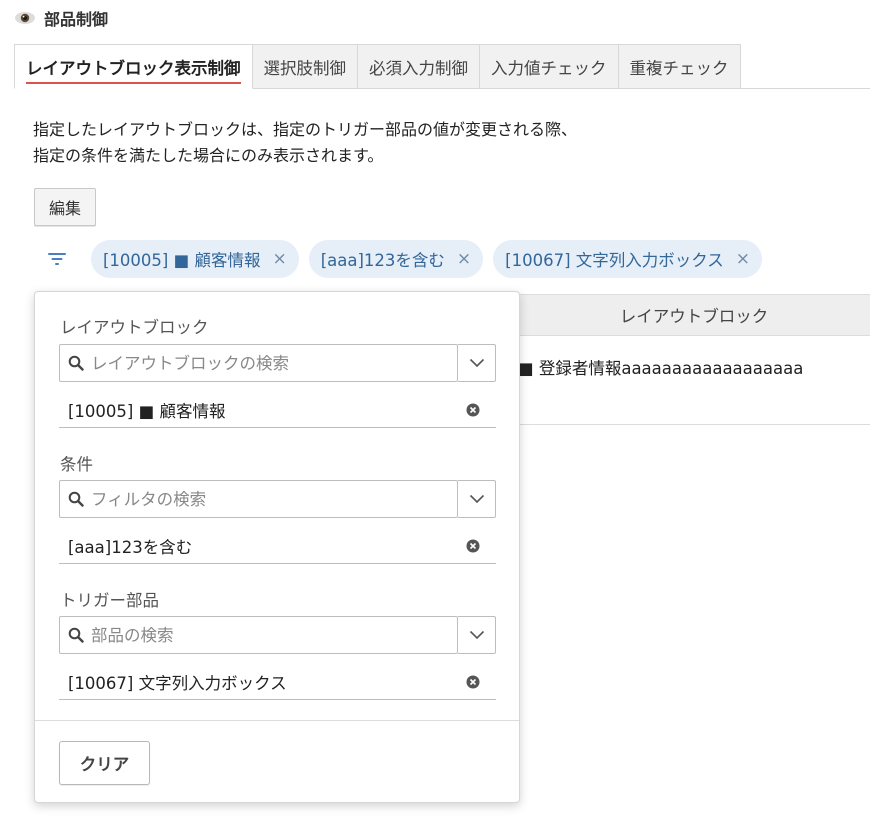  What do you see at coordinates (271, 635) in the screenshot?
I see `trigger-part-search-input` at bounding box center [271, 635].